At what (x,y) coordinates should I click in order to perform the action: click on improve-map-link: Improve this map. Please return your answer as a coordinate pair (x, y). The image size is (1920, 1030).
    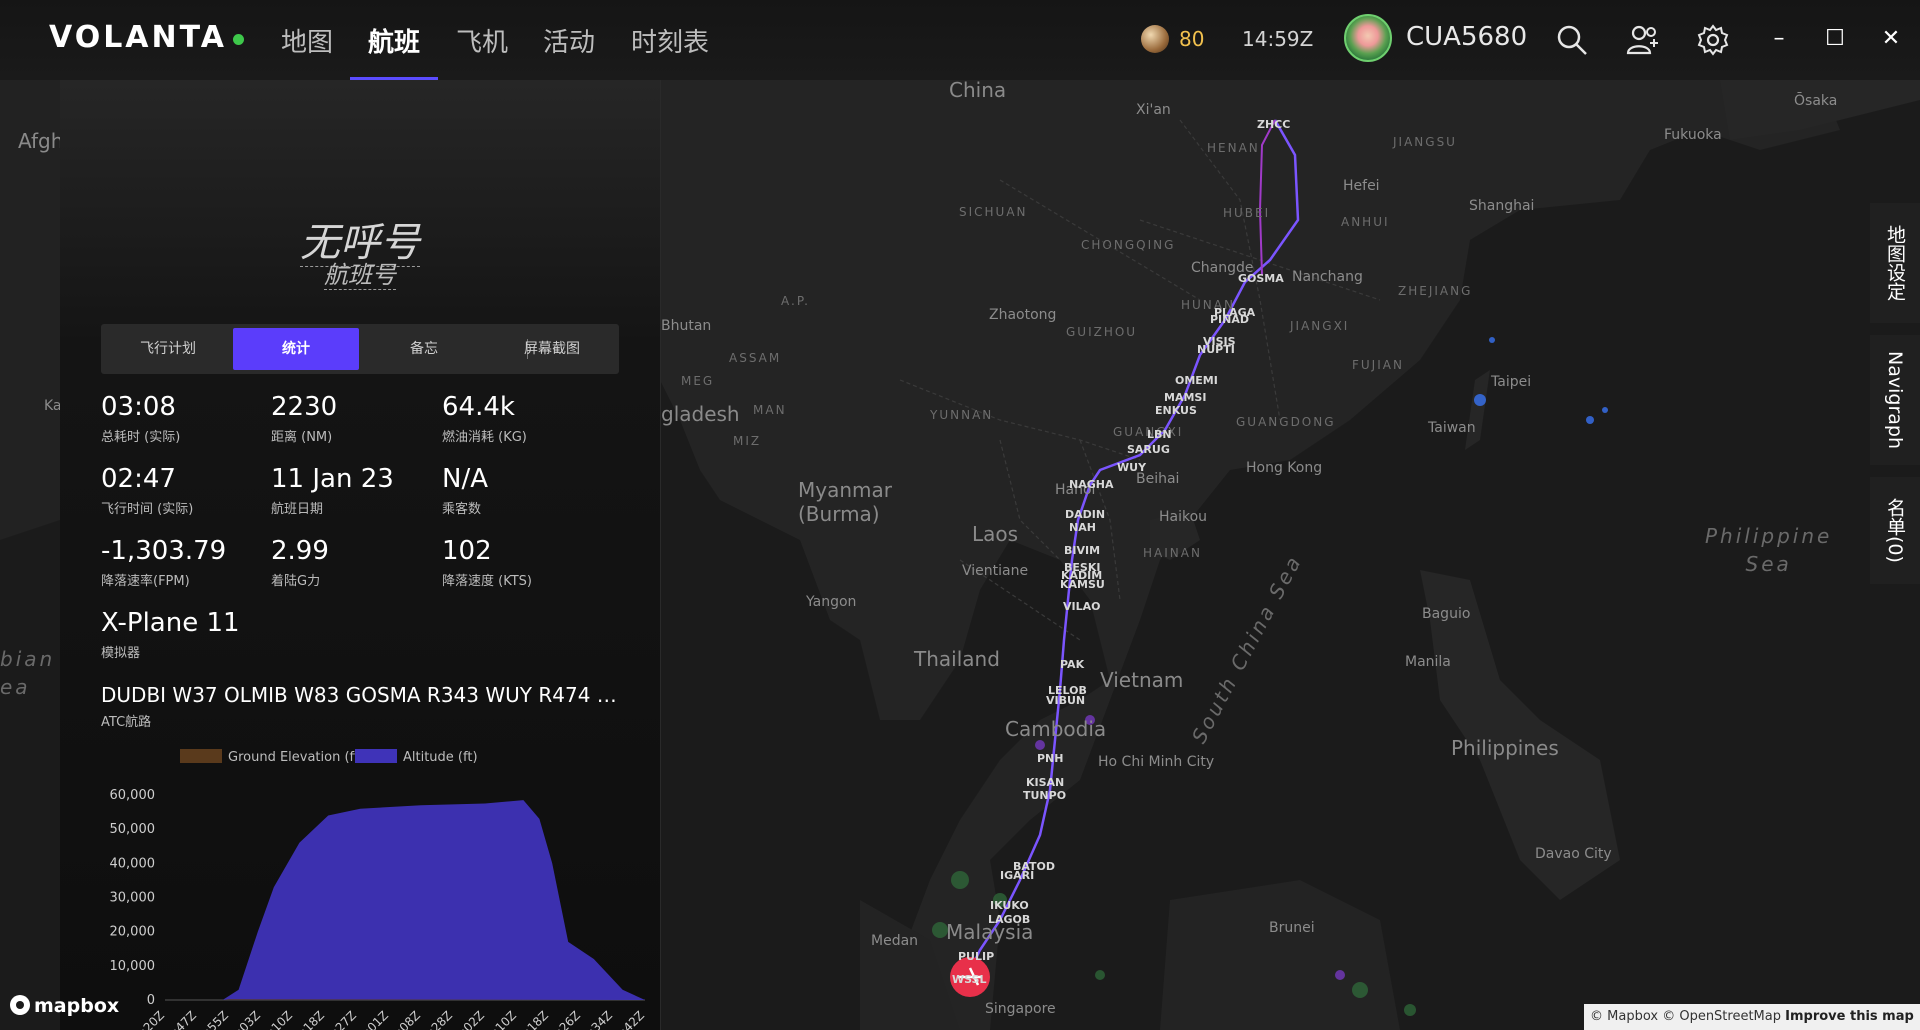
    Looking at the image, I should click on (1849, 1016).